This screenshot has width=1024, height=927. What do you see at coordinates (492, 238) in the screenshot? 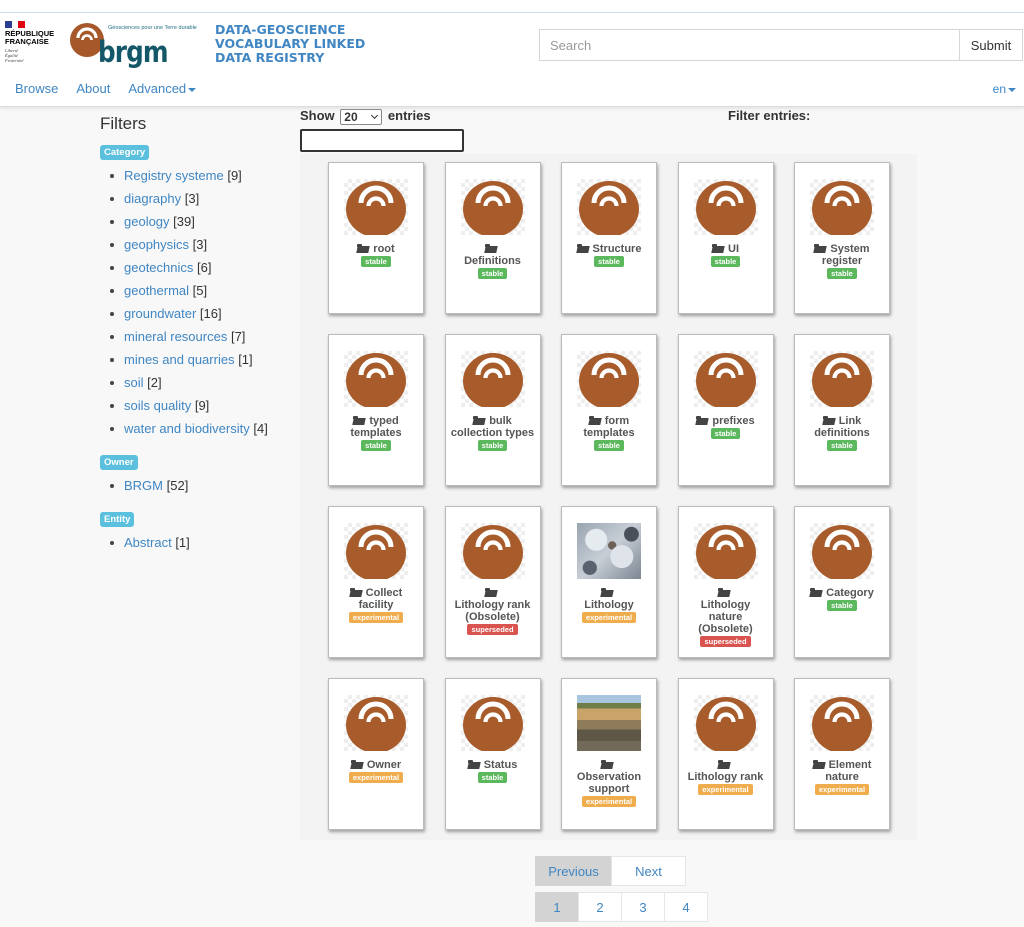
I see `registry-card: Definitions stable` at bounding box center [492, 238].